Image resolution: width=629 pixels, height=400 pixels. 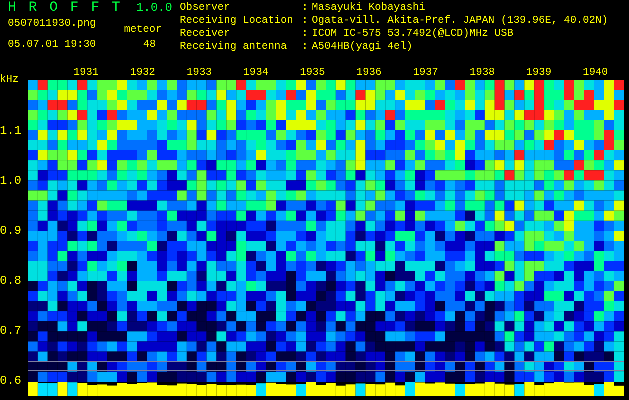 I want to click on axis-unit: kHz, so click(x=9, y=80).